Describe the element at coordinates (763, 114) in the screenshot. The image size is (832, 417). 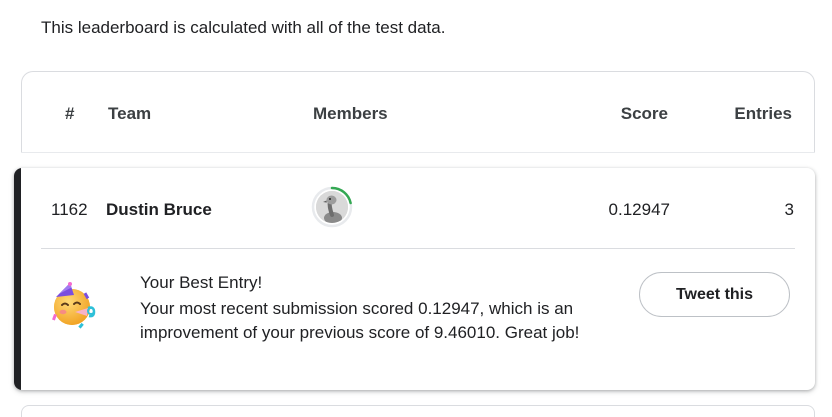
I see `column-header-entries: Entries` at that location.